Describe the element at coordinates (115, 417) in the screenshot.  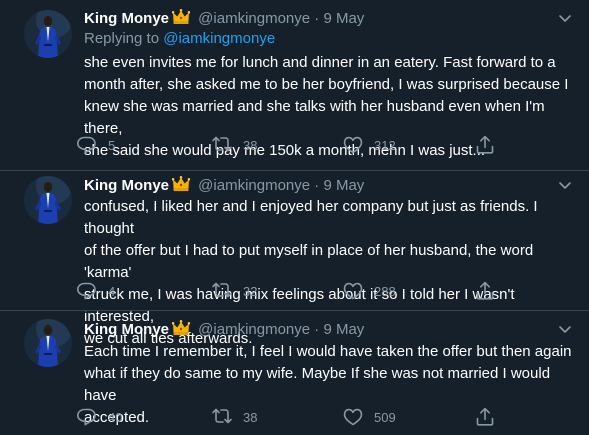
I see `reply-count: 40` at that location.